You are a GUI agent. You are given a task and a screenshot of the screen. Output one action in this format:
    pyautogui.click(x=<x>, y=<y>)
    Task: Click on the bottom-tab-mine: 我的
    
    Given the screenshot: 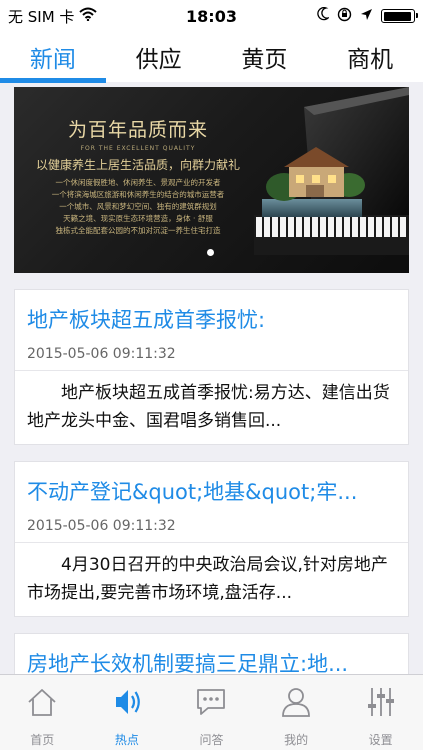 What is the action you would take?
    pyautogui.click(x=296, y=712)
    